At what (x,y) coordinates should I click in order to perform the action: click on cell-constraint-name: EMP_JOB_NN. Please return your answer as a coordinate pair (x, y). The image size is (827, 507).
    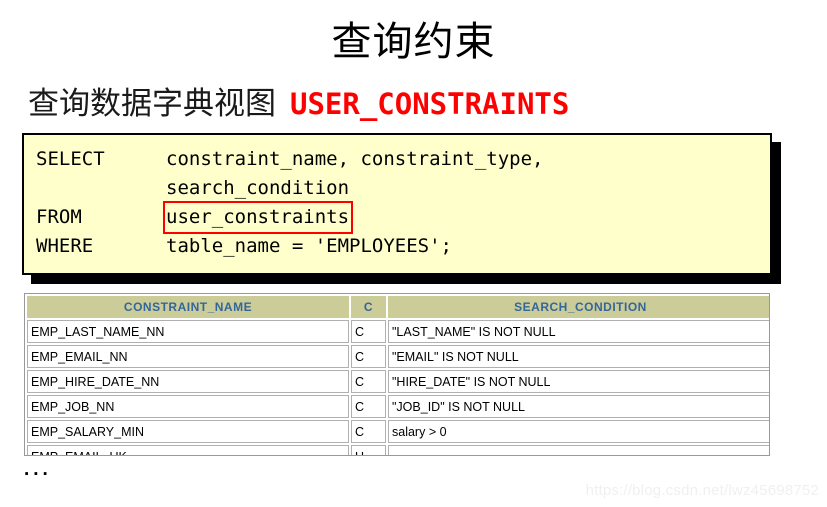
    Looking at the image, I should click on (188, 406).